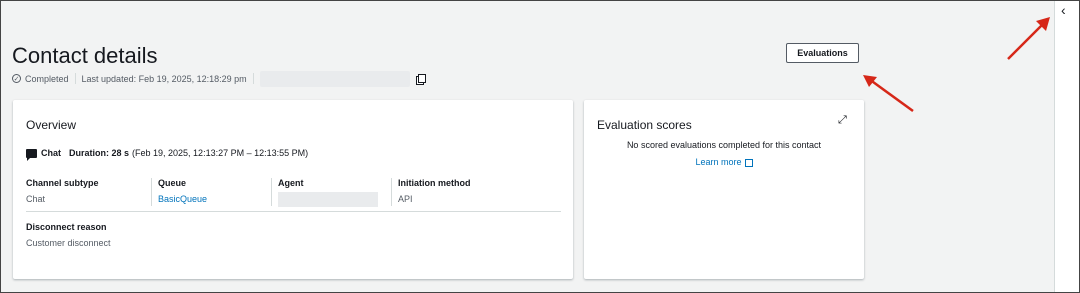 Image resolution: width=1080 pixels, height=293 pixels. I want to click on field-label: Disconnect reason, so click(66, 227).